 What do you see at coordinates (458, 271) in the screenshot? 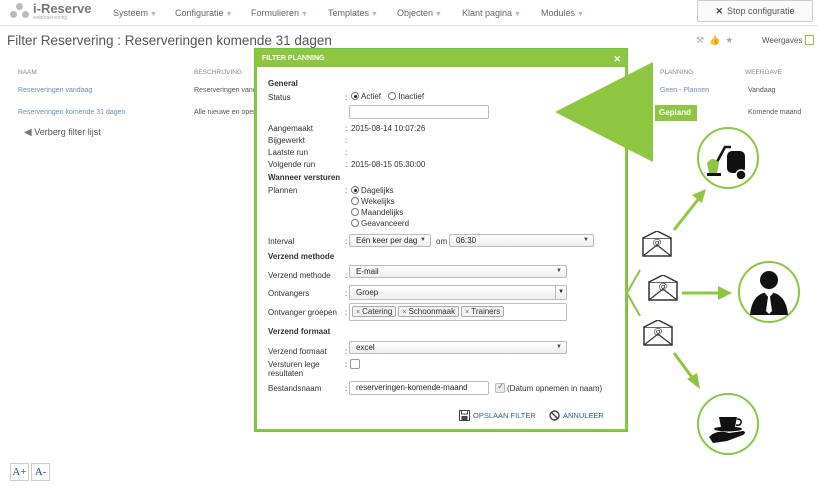
I see `verzend-methode-select: E-mail ▼` at bounding box center [458, 271].